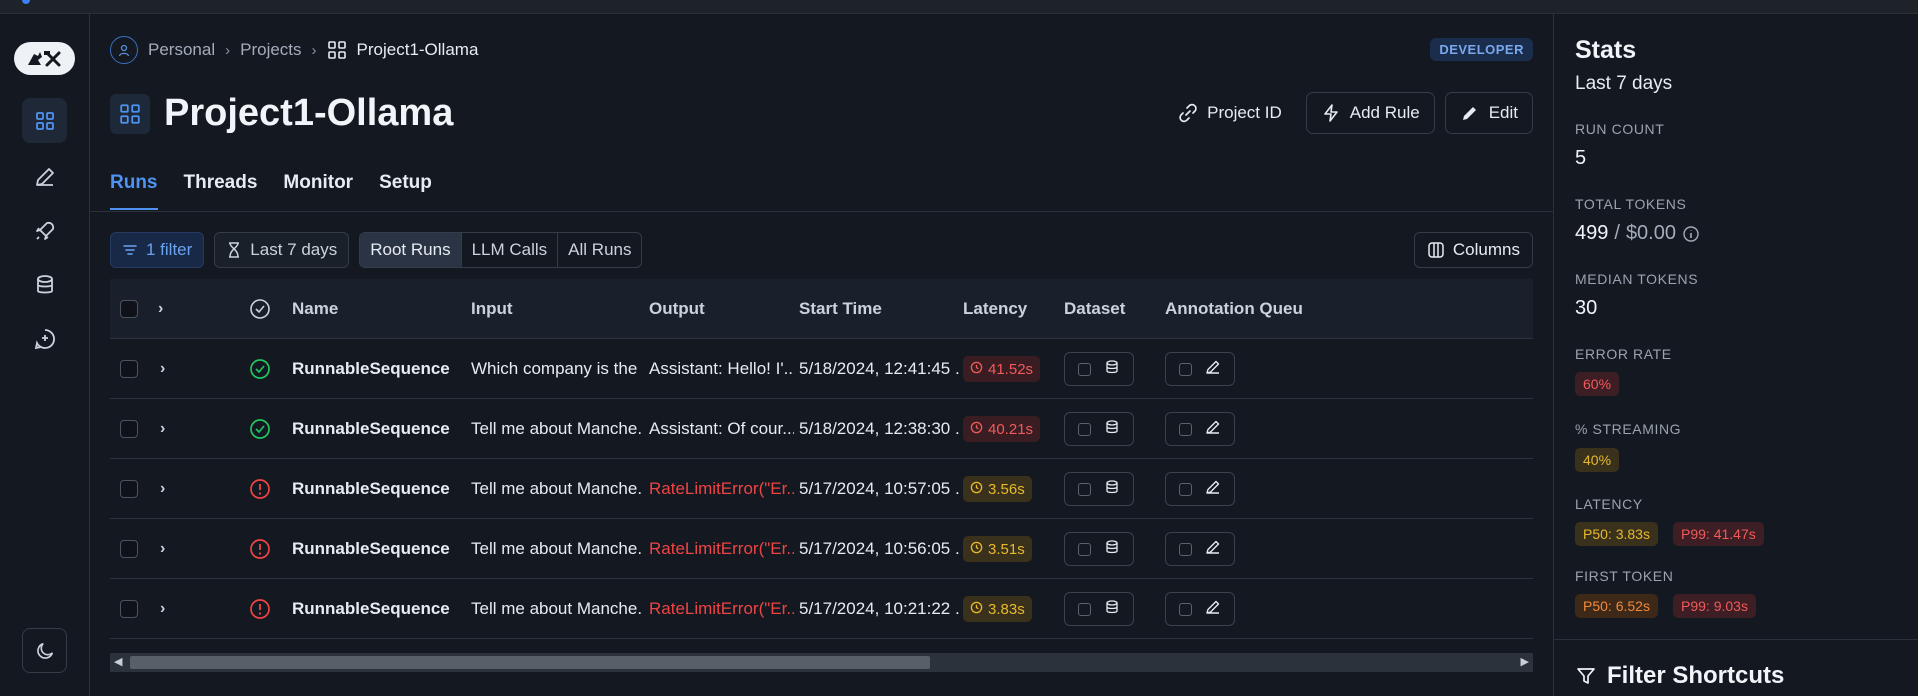 Image resolution: width=1918 pixels, height=696 pixels. What do you see at coordinates (1679, 676) in the screenshot?
I see `filter-shortcuts-header: Filter Shortcuts` at bounding box center [1679, 676].